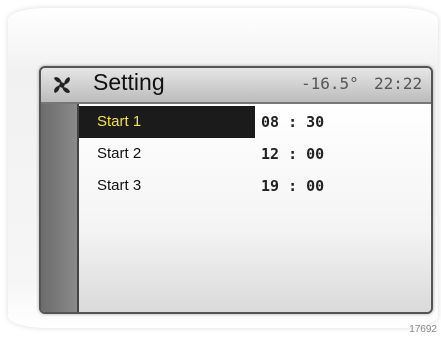 The image size is (441, 341). Describe the element at coordinates (119, 185) in the screenshot. I see `list-item-label: Start 3` at that location.